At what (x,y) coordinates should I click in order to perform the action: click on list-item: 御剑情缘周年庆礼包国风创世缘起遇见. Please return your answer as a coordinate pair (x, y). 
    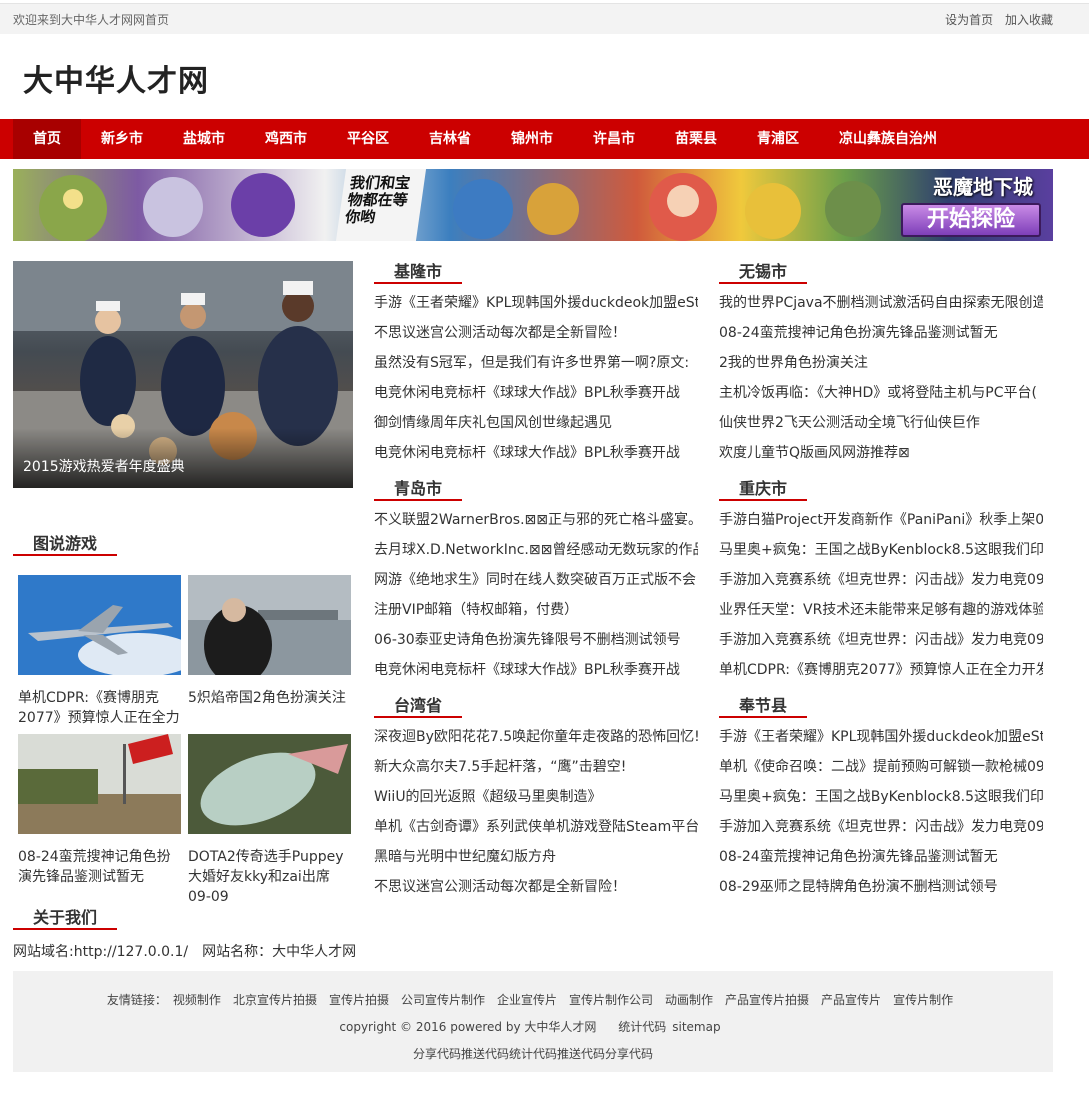
    Looking at the image, I should click on (536, 423).